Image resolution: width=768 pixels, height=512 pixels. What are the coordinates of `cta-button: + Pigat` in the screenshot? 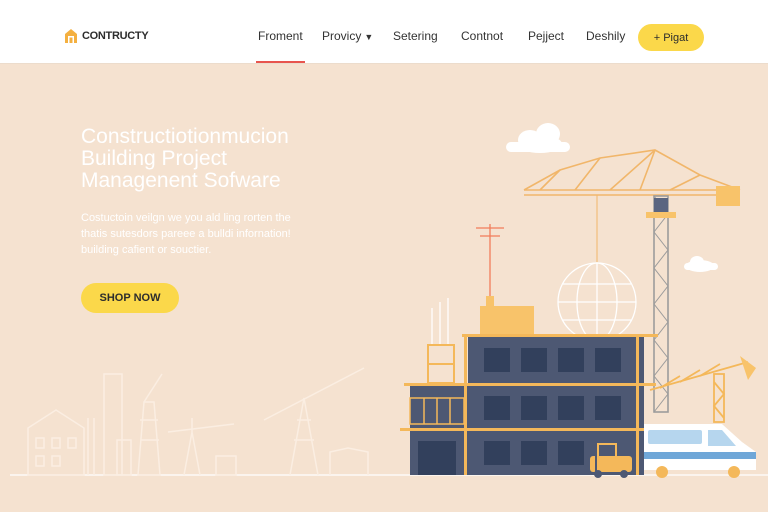 It's located at (671, 37).